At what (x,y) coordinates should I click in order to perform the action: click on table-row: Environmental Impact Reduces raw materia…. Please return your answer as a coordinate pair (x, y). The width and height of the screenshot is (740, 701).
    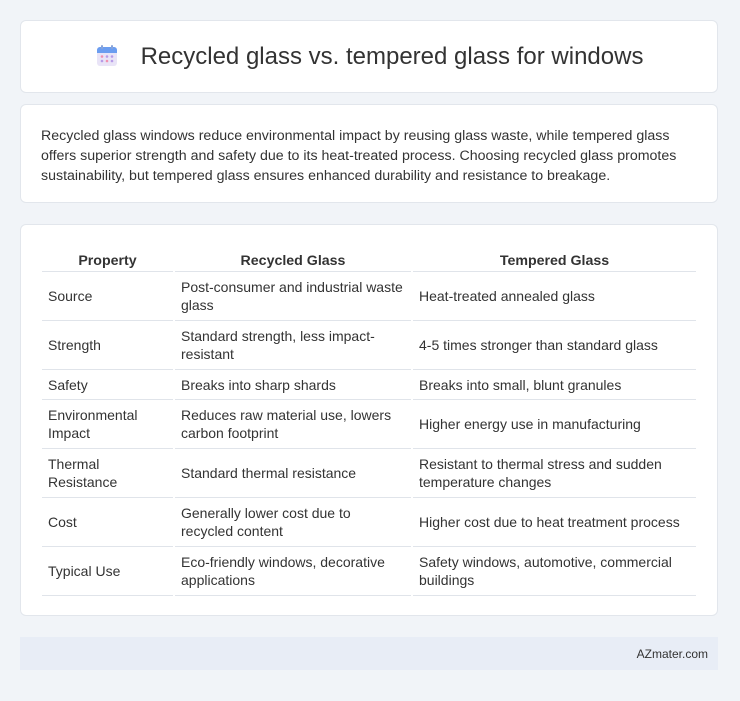
    Looking at the image, I should click on (369, 424).